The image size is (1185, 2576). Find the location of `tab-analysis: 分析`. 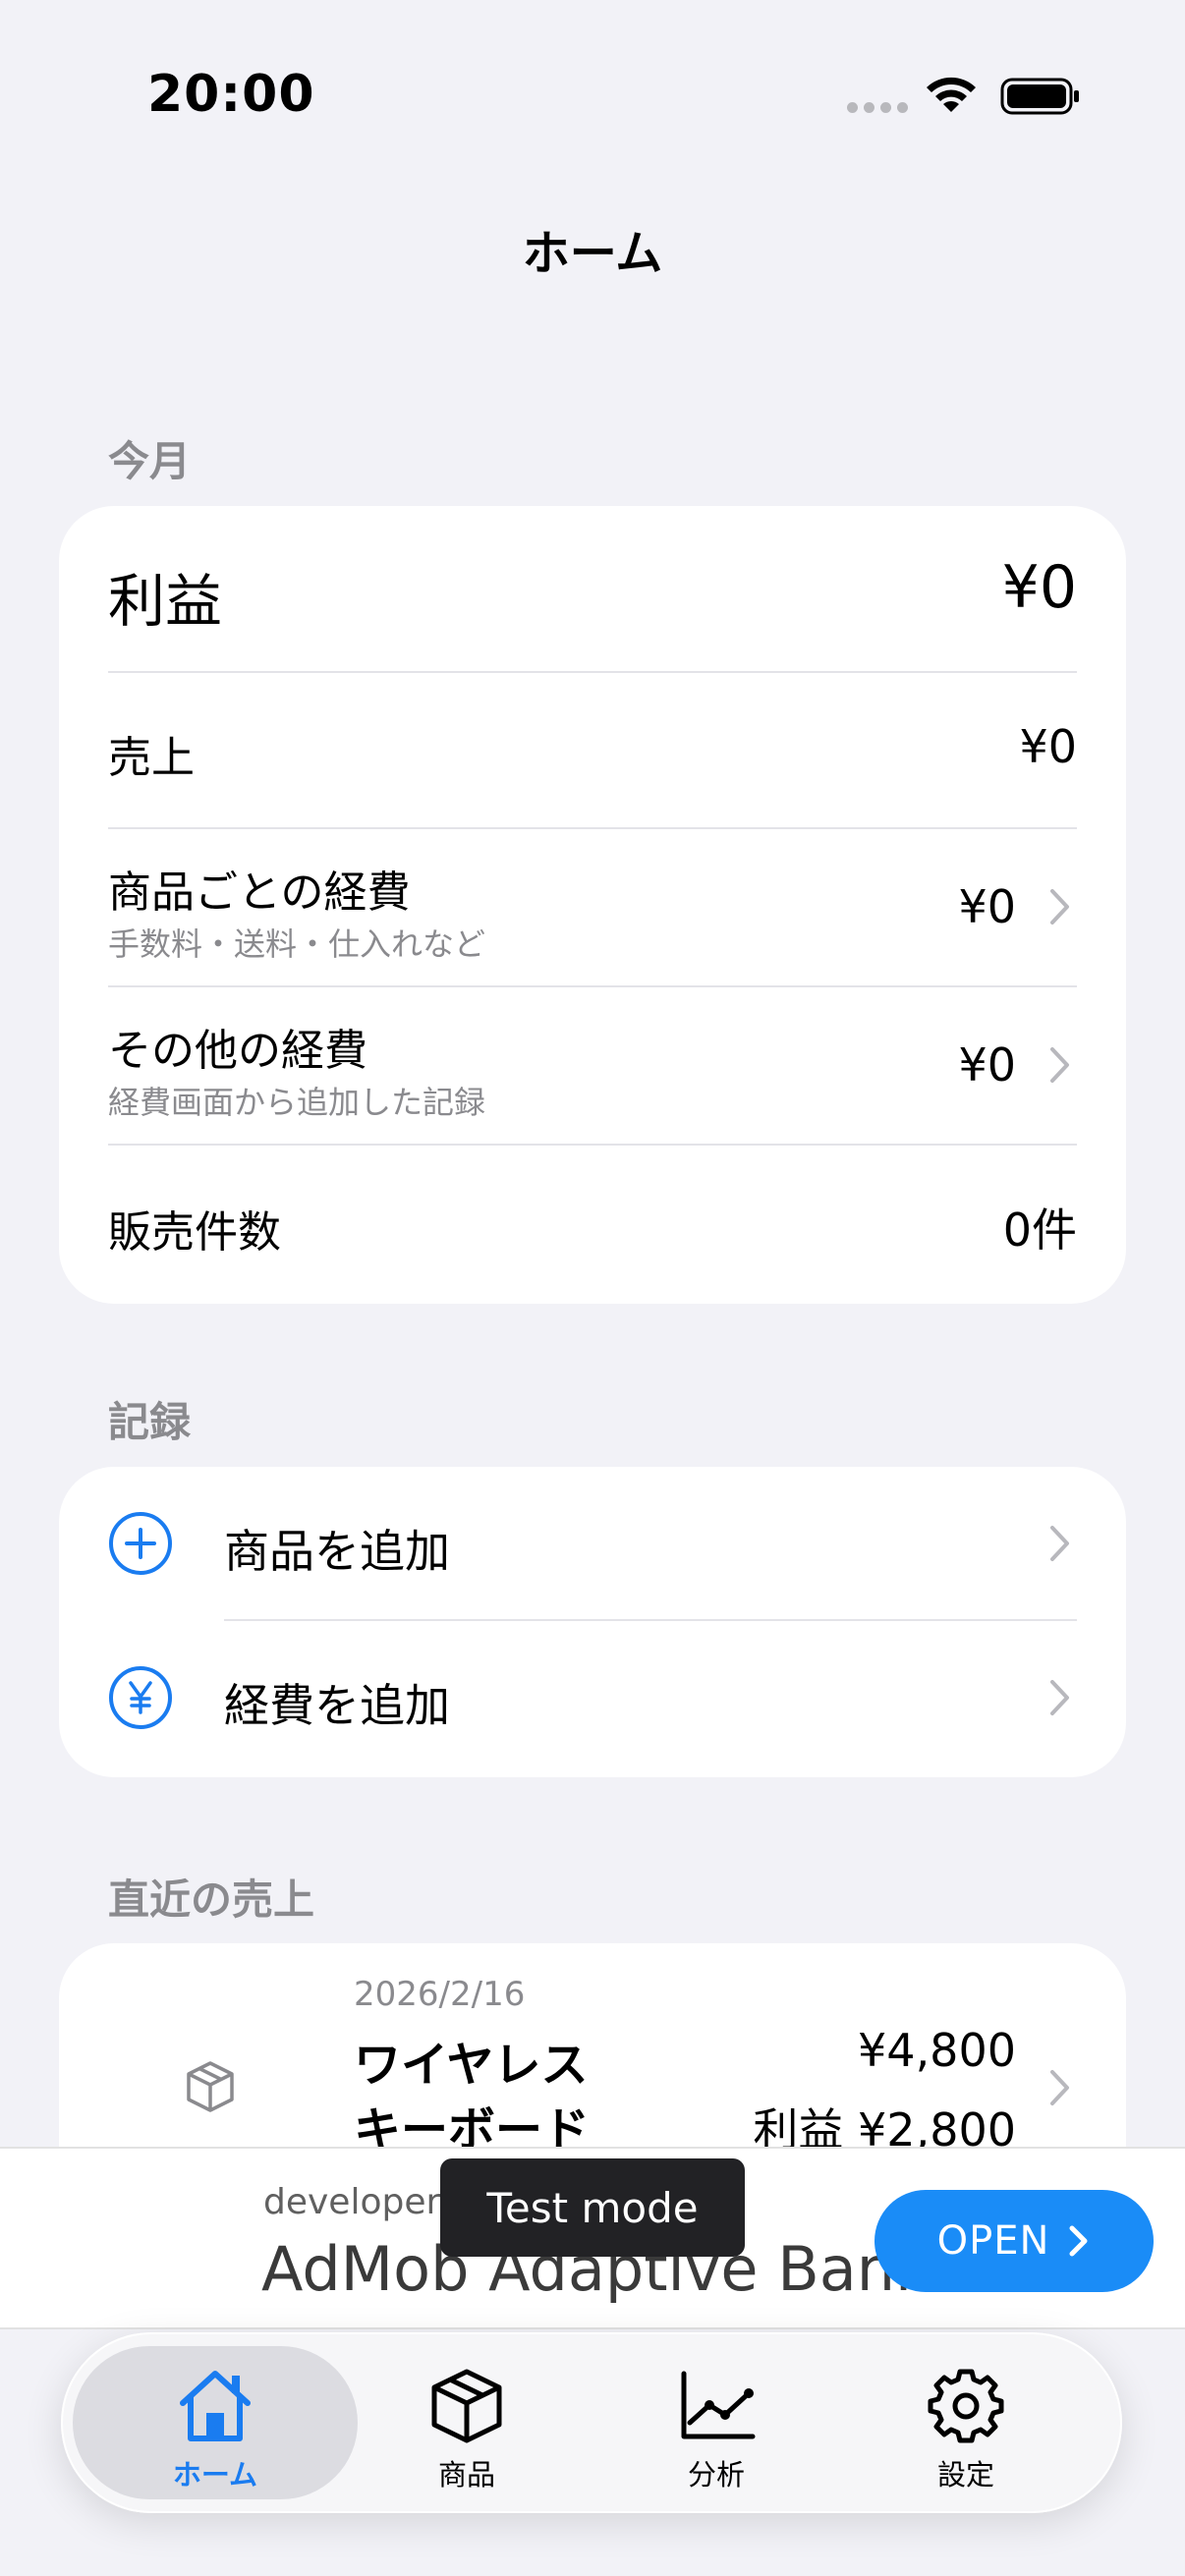

tab-analysis: 分析 is located at coordinates (717, 2422).